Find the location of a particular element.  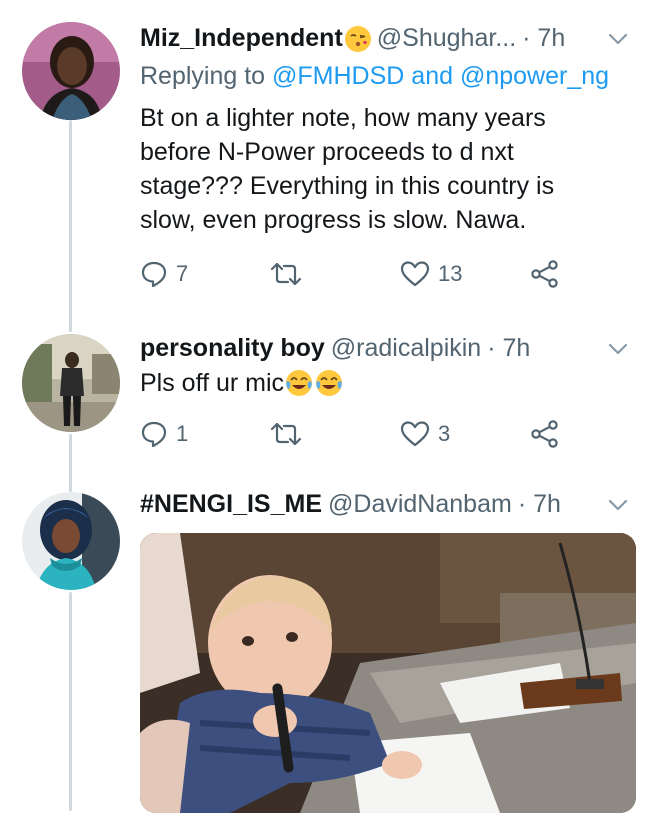

display-name: personality boy is located at coordinates (232, 348).